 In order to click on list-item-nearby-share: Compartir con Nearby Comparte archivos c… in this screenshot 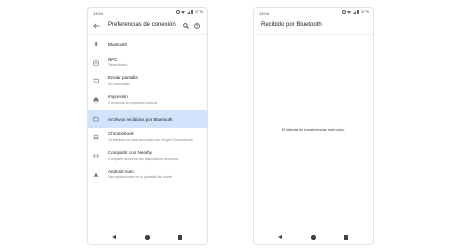, I will do `click(147, 156)`.